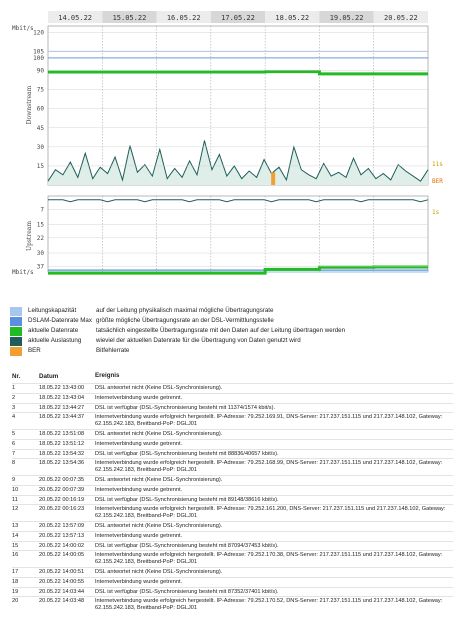  What do you see at coordinates (232, 351) in the screenshot?
I see `legend-item: BER Bitfehlerrate` at bounding box center [232, 351].